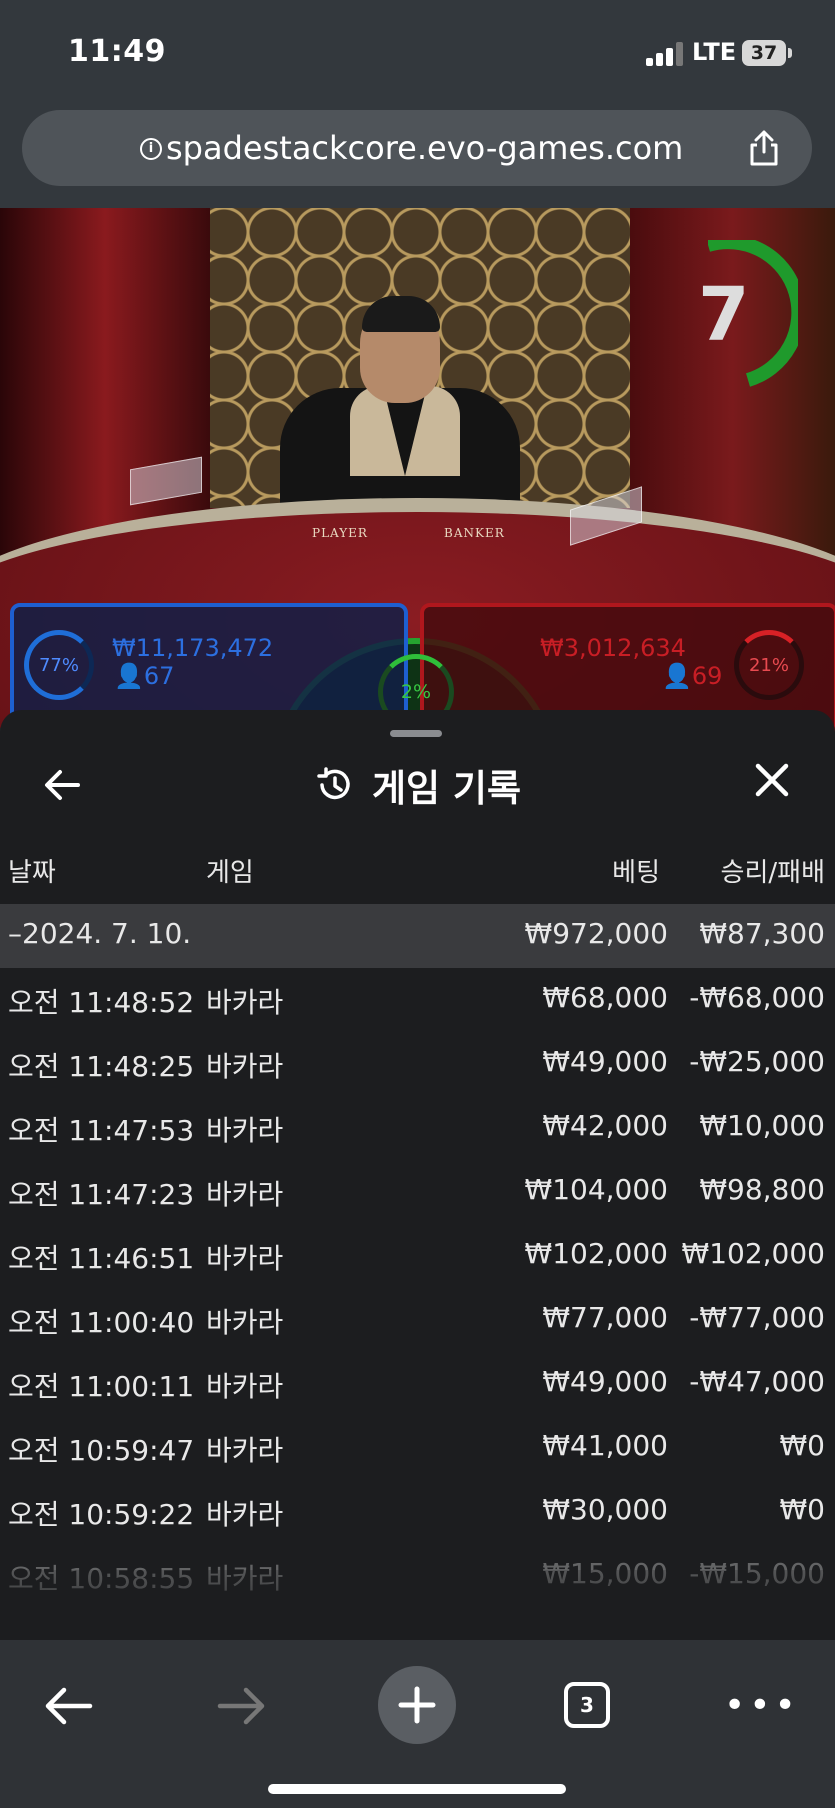 Image resolution: width=835 pixels, height=1808 pixels. I want to click on player-count: 👤67, so click(144, 676).